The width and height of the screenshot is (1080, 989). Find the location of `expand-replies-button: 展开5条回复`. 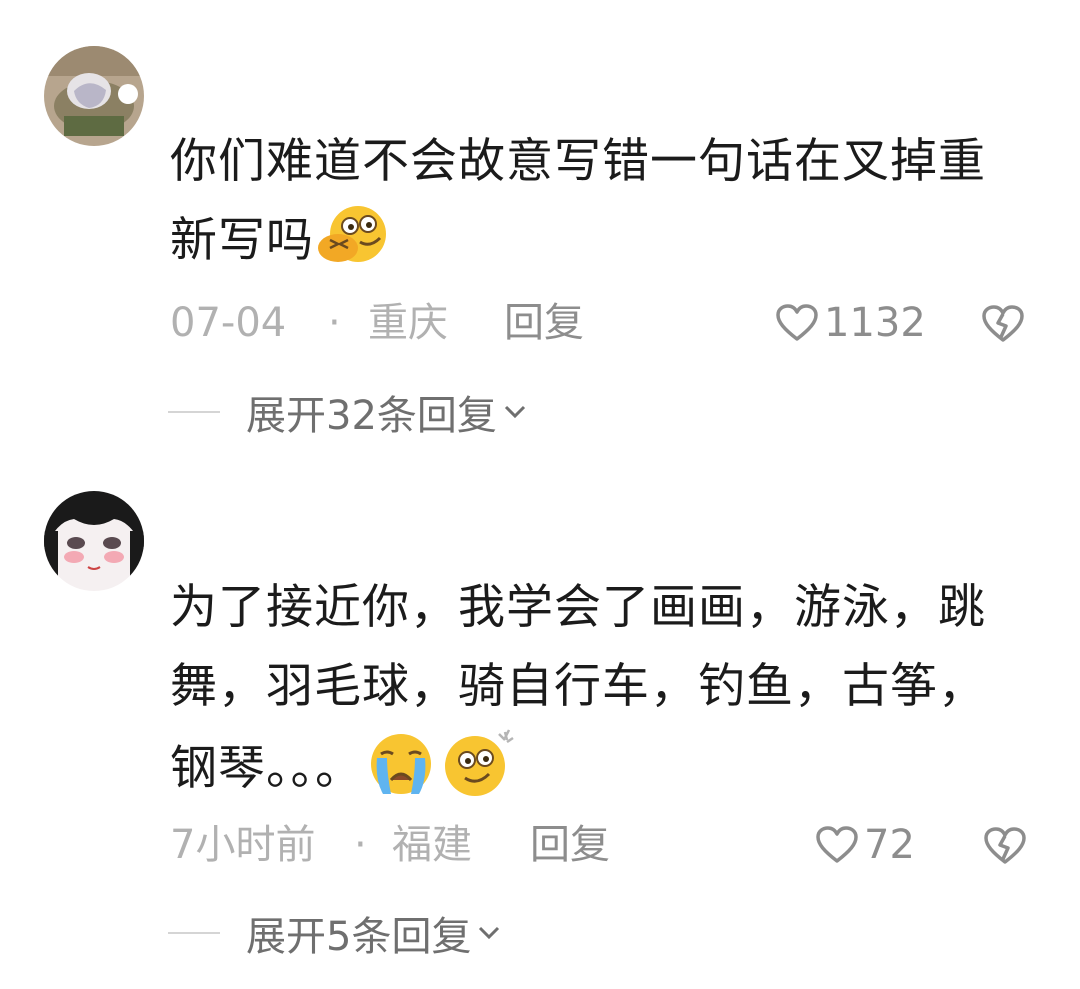

expand-replies-button: 展开5条回复 is located at coordinates (334, 933).